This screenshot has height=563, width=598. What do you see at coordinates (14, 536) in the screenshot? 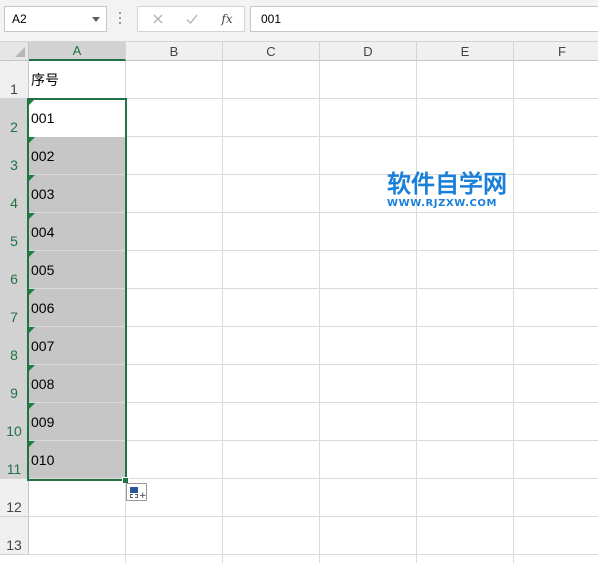
I see `row-header-13: 13` at bounding box center [14, 536].